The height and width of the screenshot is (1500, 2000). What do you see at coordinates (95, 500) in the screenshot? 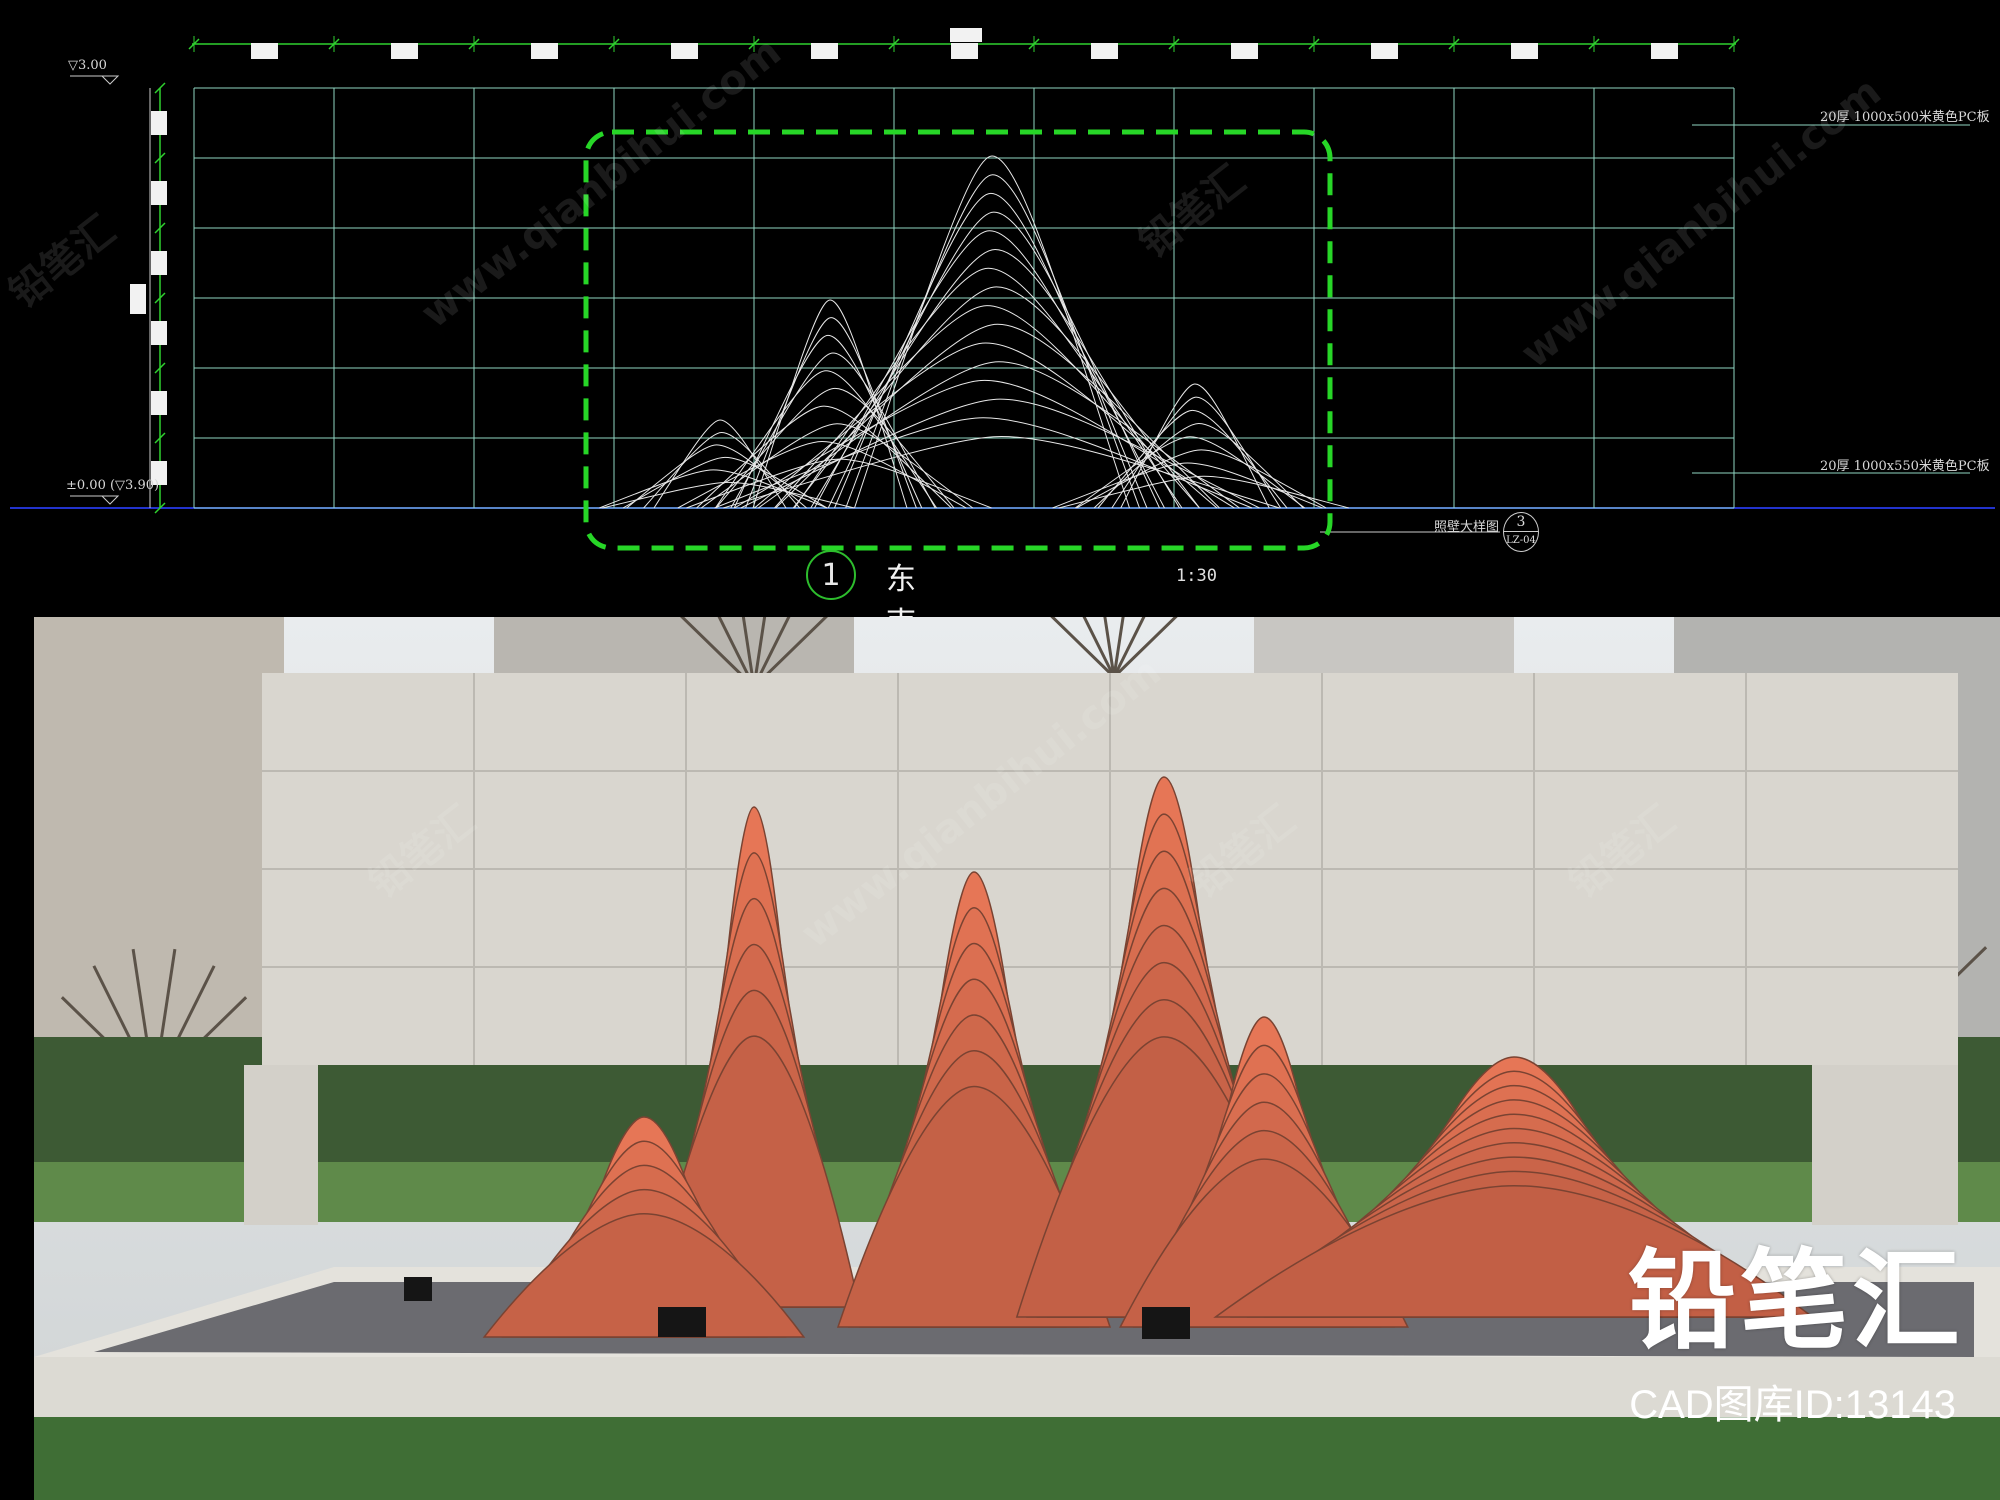
I see `level-marker-bottom` at bounding box center [95, 500].